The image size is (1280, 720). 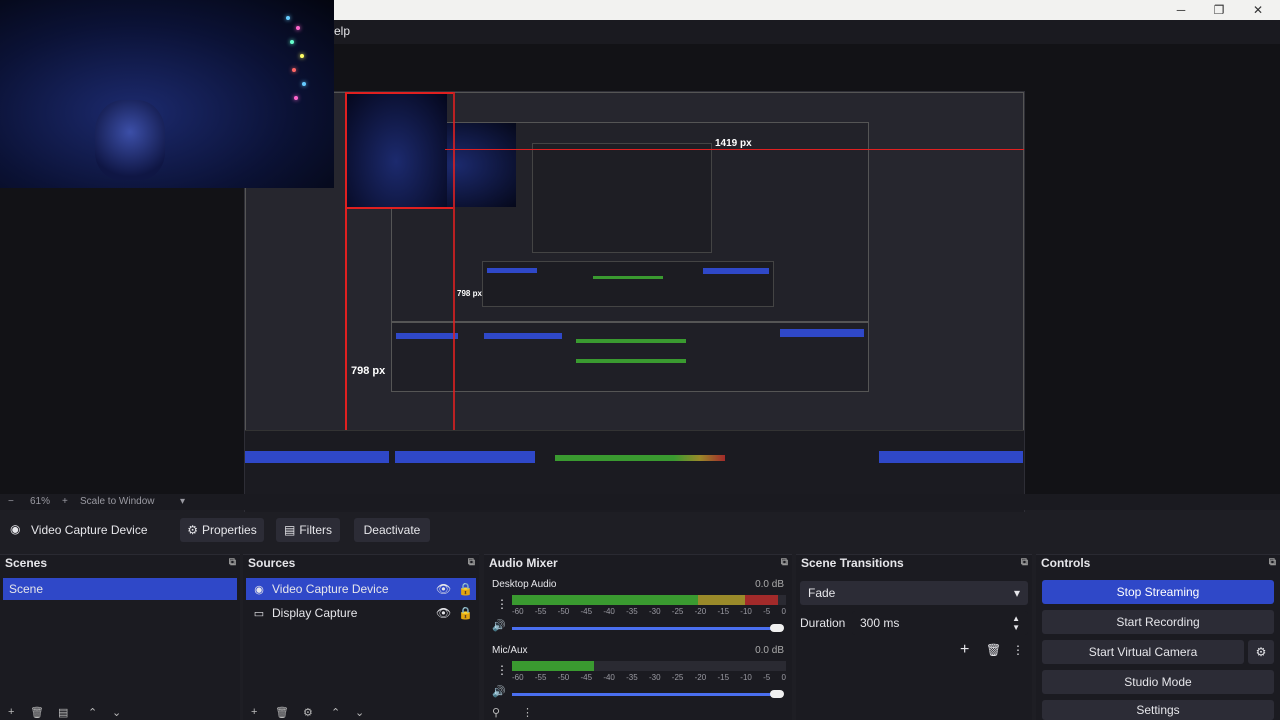 What do you see at coordinates (734, 149) in the screenshot?
I see `guide-line-h` at bounding box center [734, 149].